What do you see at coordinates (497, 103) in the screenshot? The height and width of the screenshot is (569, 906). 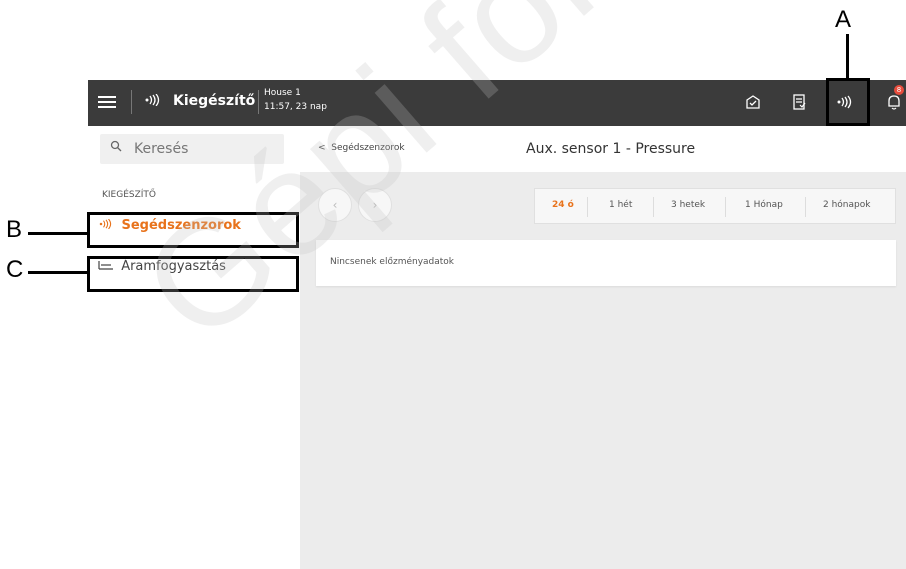 I see `top-bar: Kiegészítő House 1 11:57, 23 nap 8` at bounding box center [497, 103].